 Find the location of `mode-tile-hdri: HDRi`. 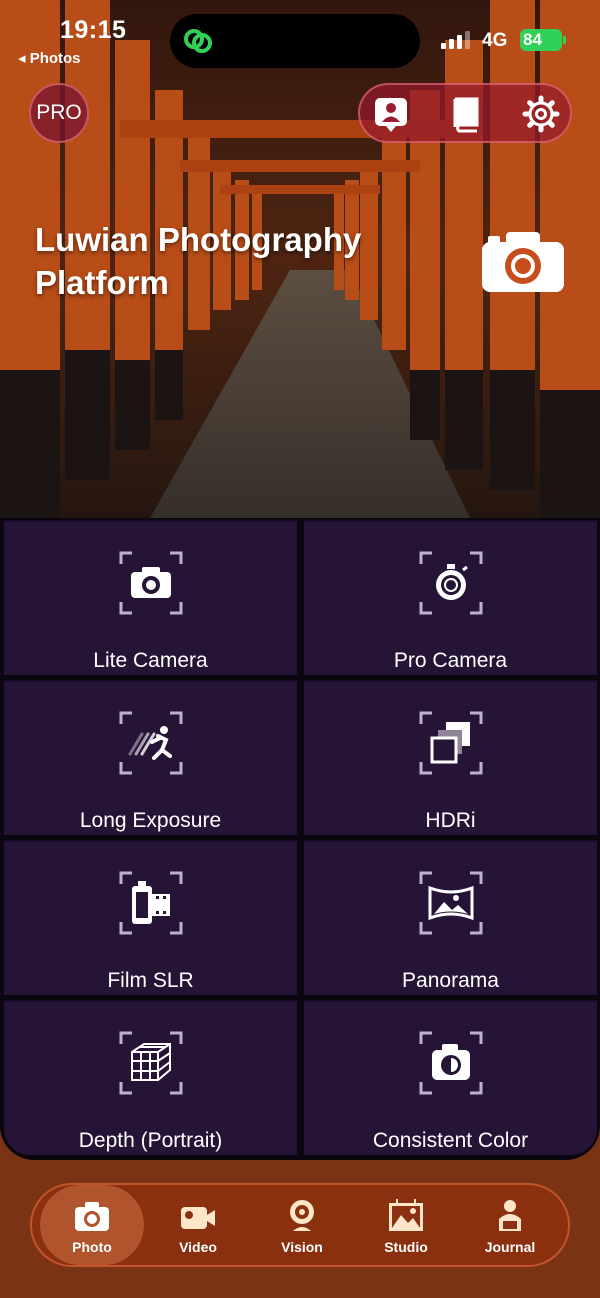

mode-tile-hdri: HDRi is located at coordinates (450, 757).